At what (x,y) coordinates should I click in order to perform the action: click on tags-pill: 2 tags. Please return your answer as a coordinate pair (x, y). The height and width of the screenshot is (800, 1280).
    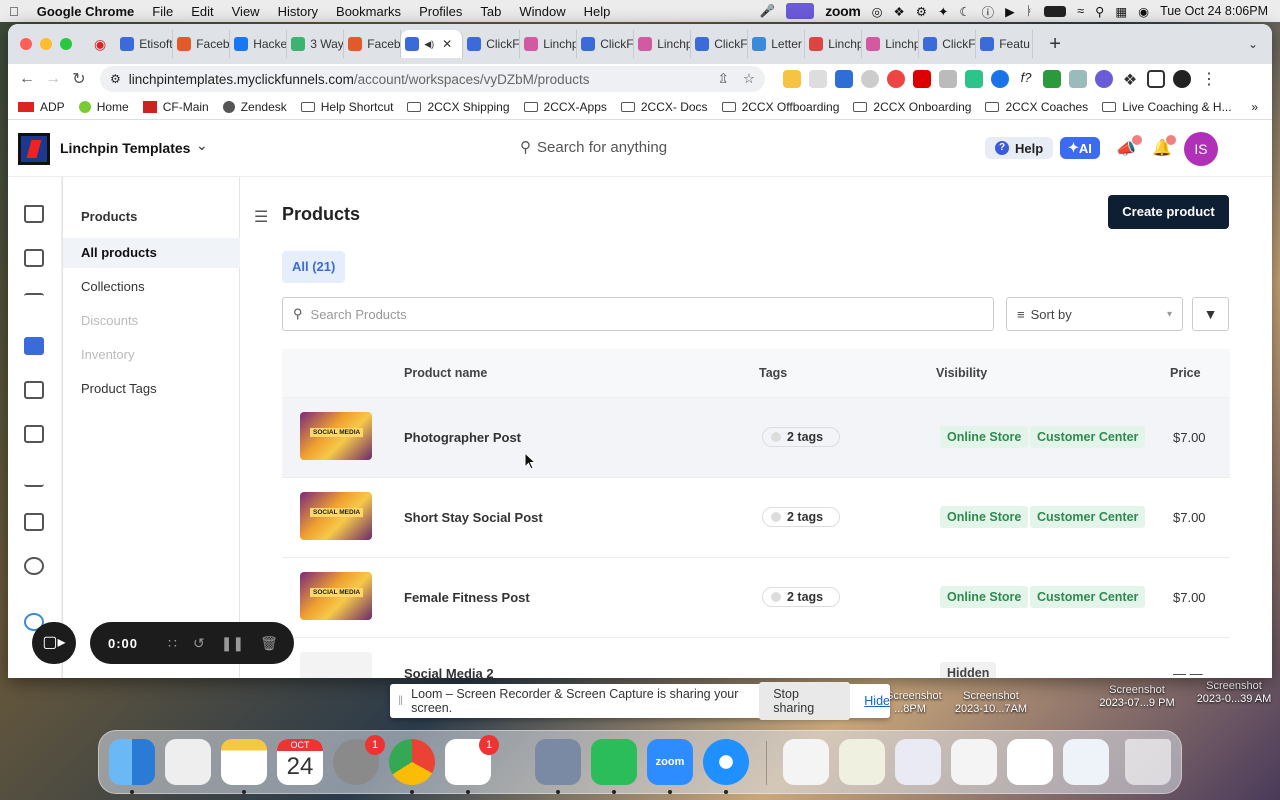
    Looking at the image, I should click on (801, 597).